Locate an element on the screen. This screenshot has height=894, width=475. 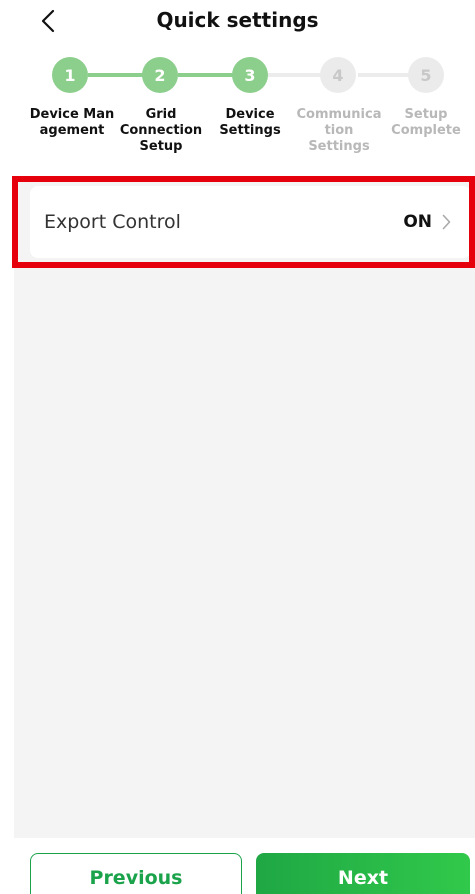
header: Quick settings is located at coordinates (237, 22).